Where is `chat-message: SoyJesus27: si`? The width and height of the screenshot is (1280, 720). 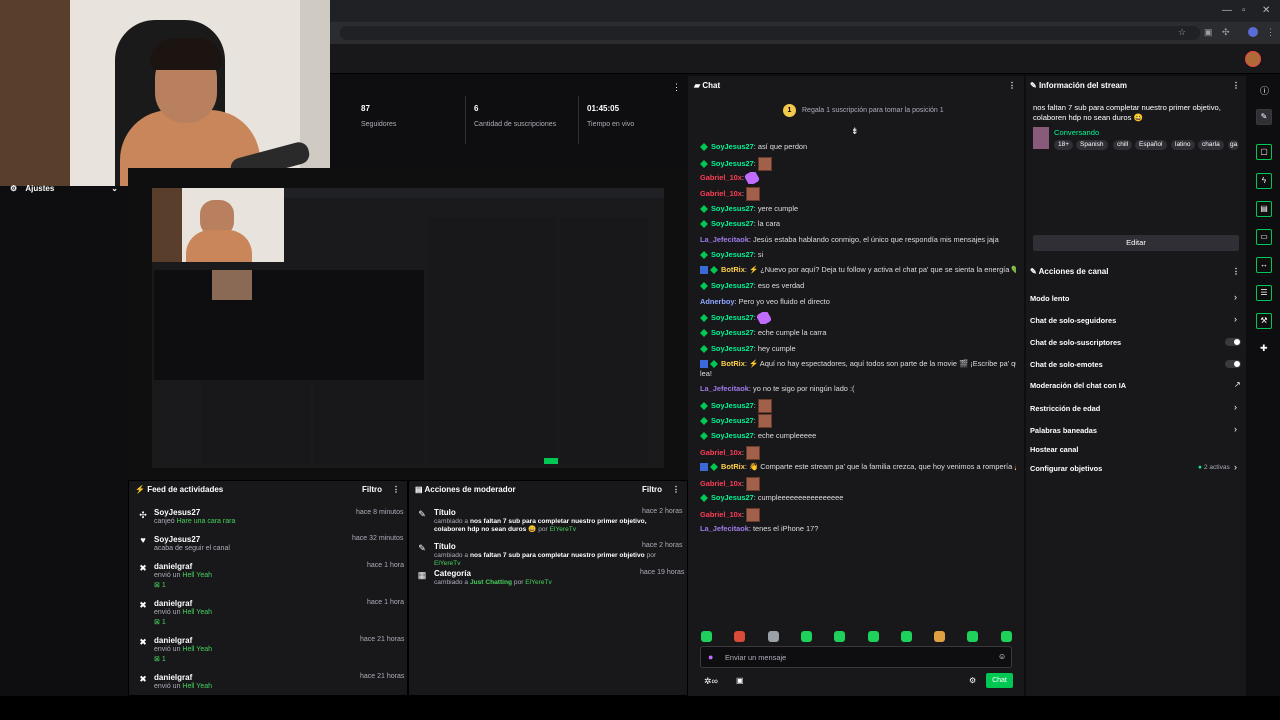
chat-message: SoyJesus27: si is located at coordinates (858, 255).